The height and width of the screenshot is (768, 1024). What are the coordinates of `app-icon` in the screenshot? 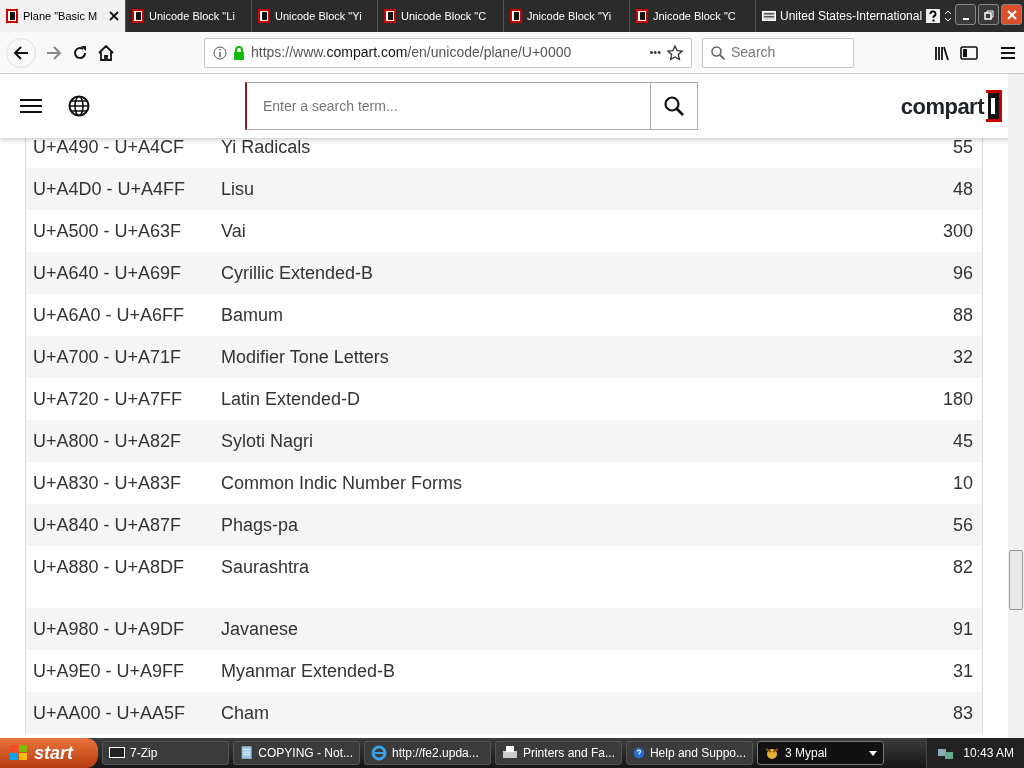 It's located at (772, 753).